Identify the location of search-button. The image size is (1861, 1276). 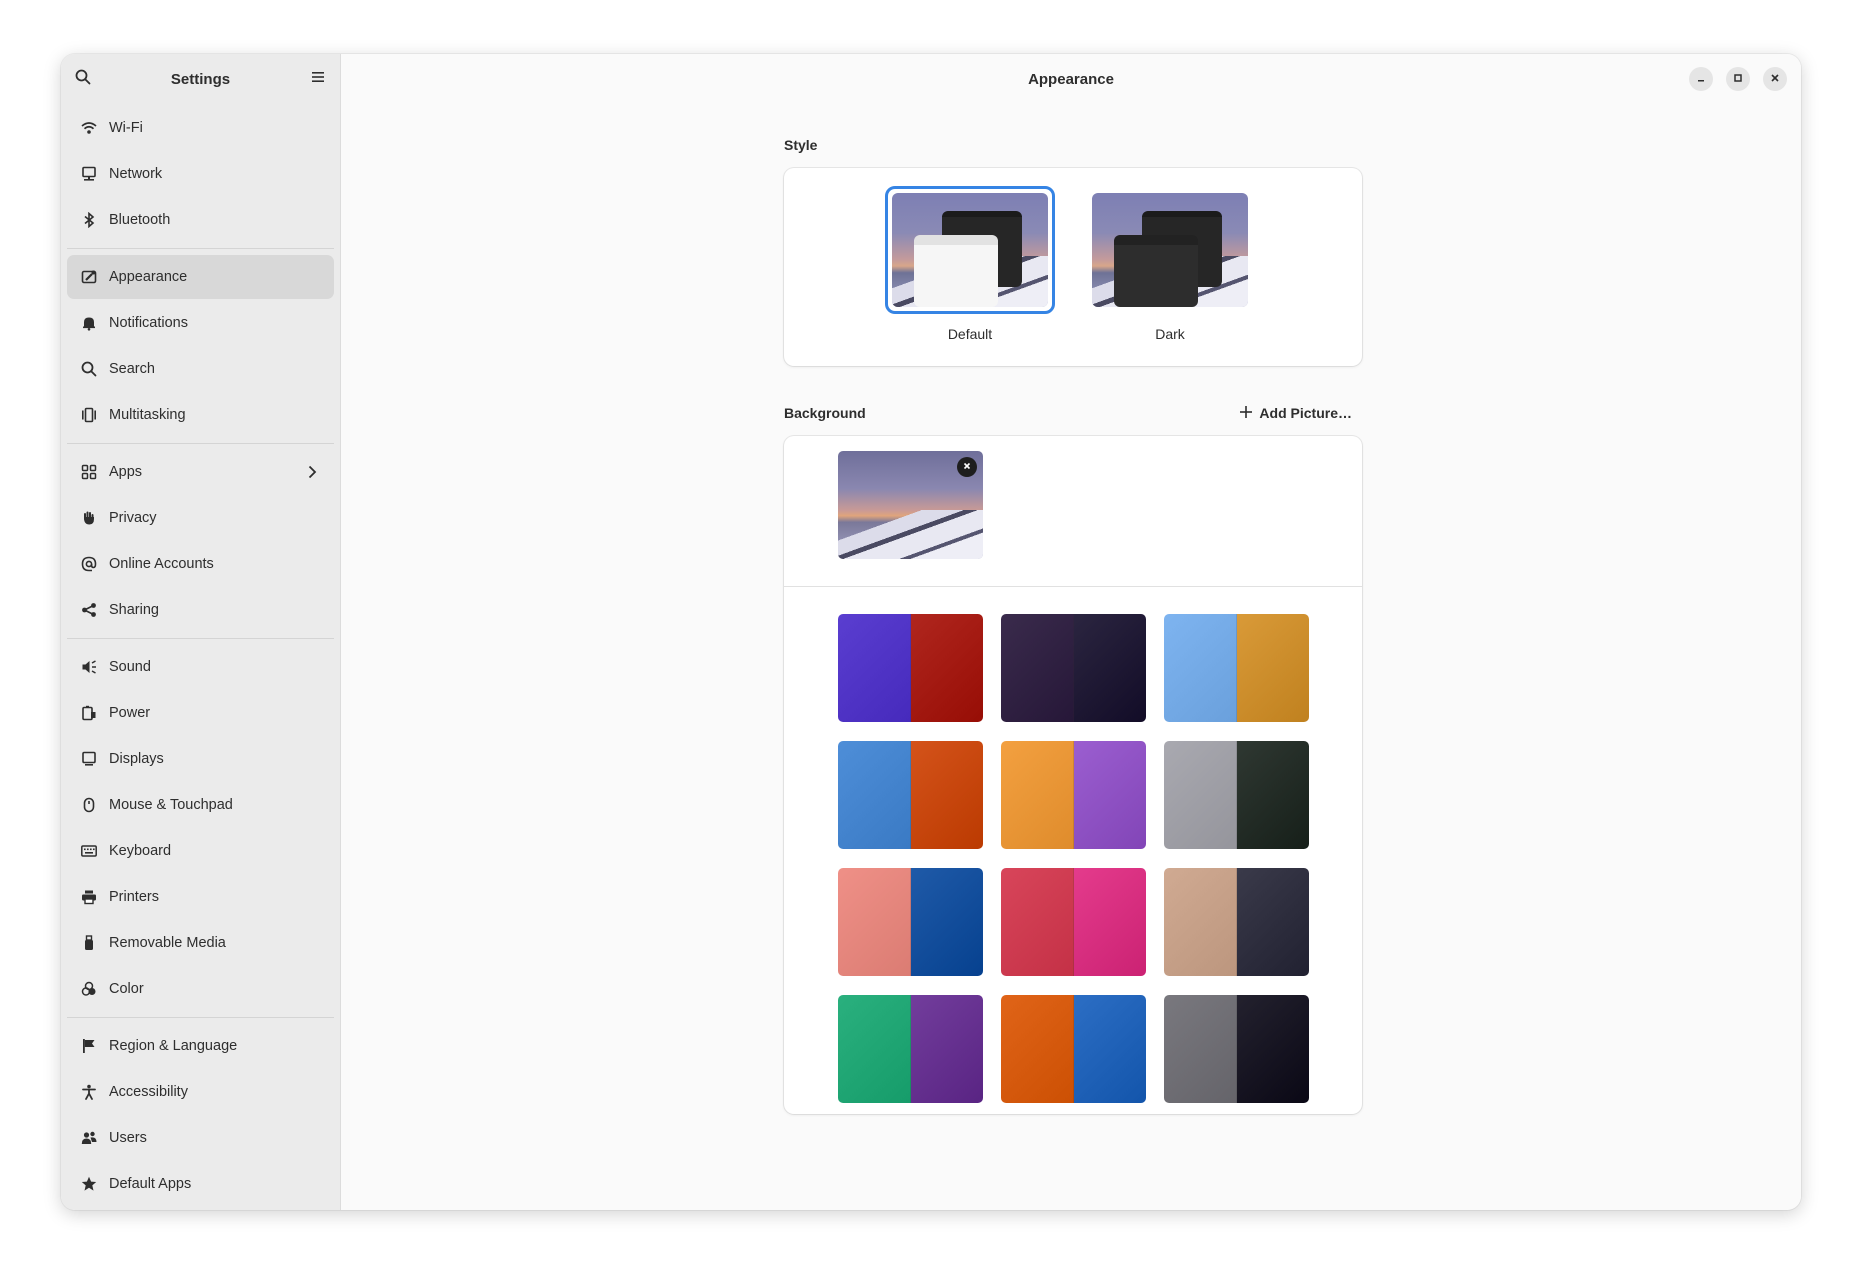
(83, 79).